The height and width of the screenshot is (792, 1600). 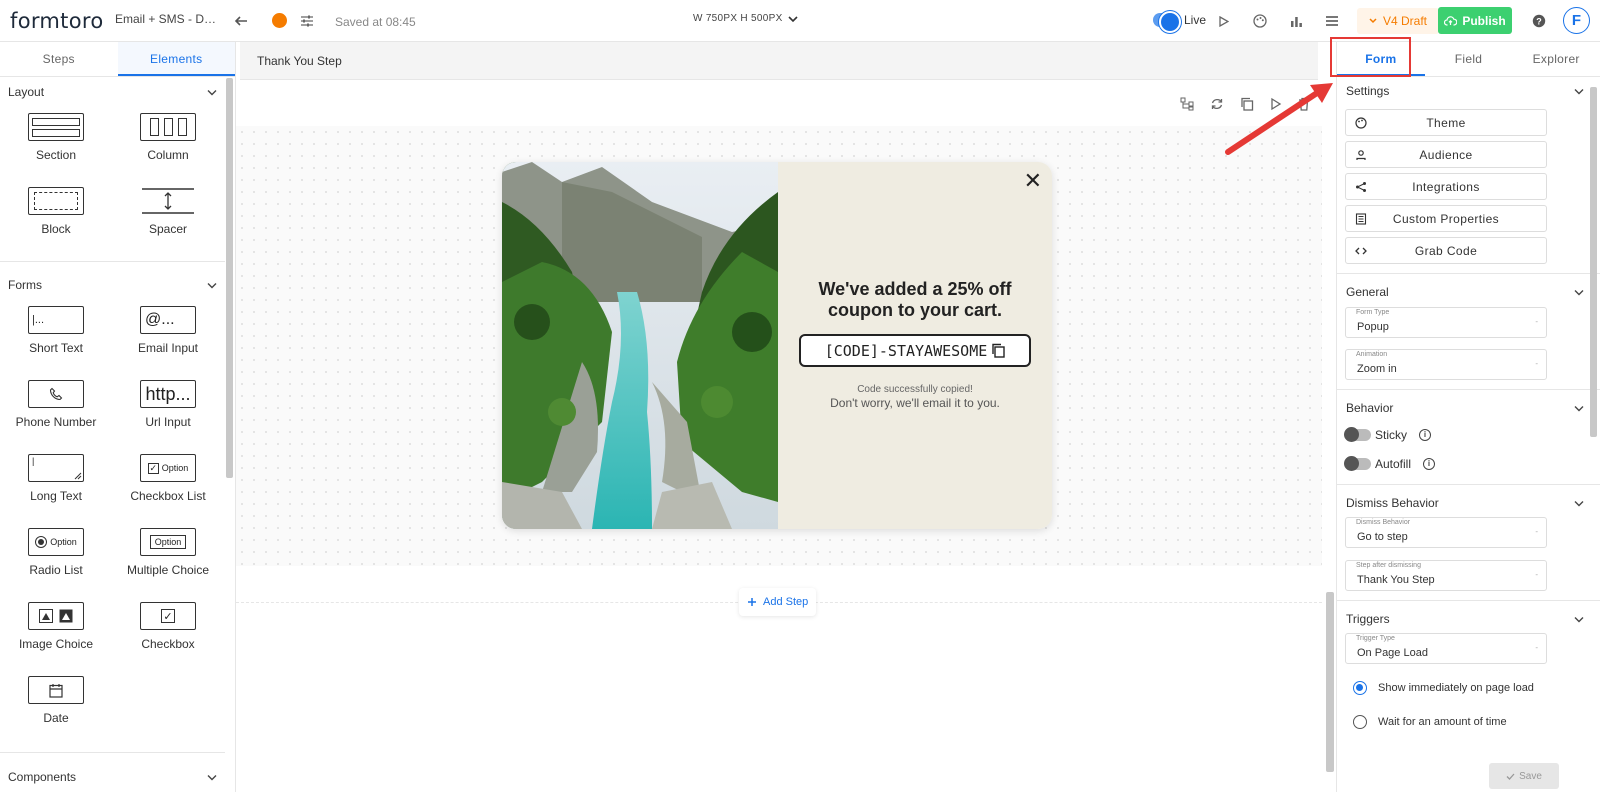 What do you see at coordinates (168, 127) in the screenshot?
I see `column-icon` at bounding box center [168, 127].